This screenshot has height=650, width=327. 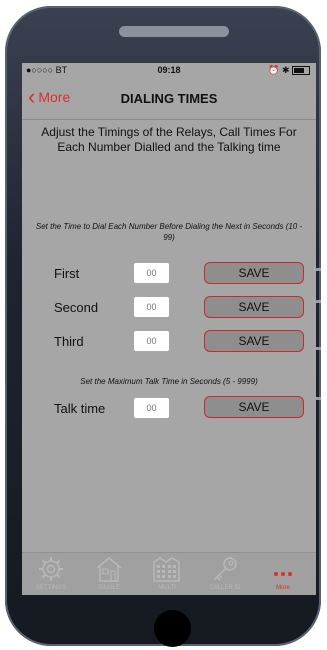 I want to click on more-dots-icon, so click(x=283, y=574).